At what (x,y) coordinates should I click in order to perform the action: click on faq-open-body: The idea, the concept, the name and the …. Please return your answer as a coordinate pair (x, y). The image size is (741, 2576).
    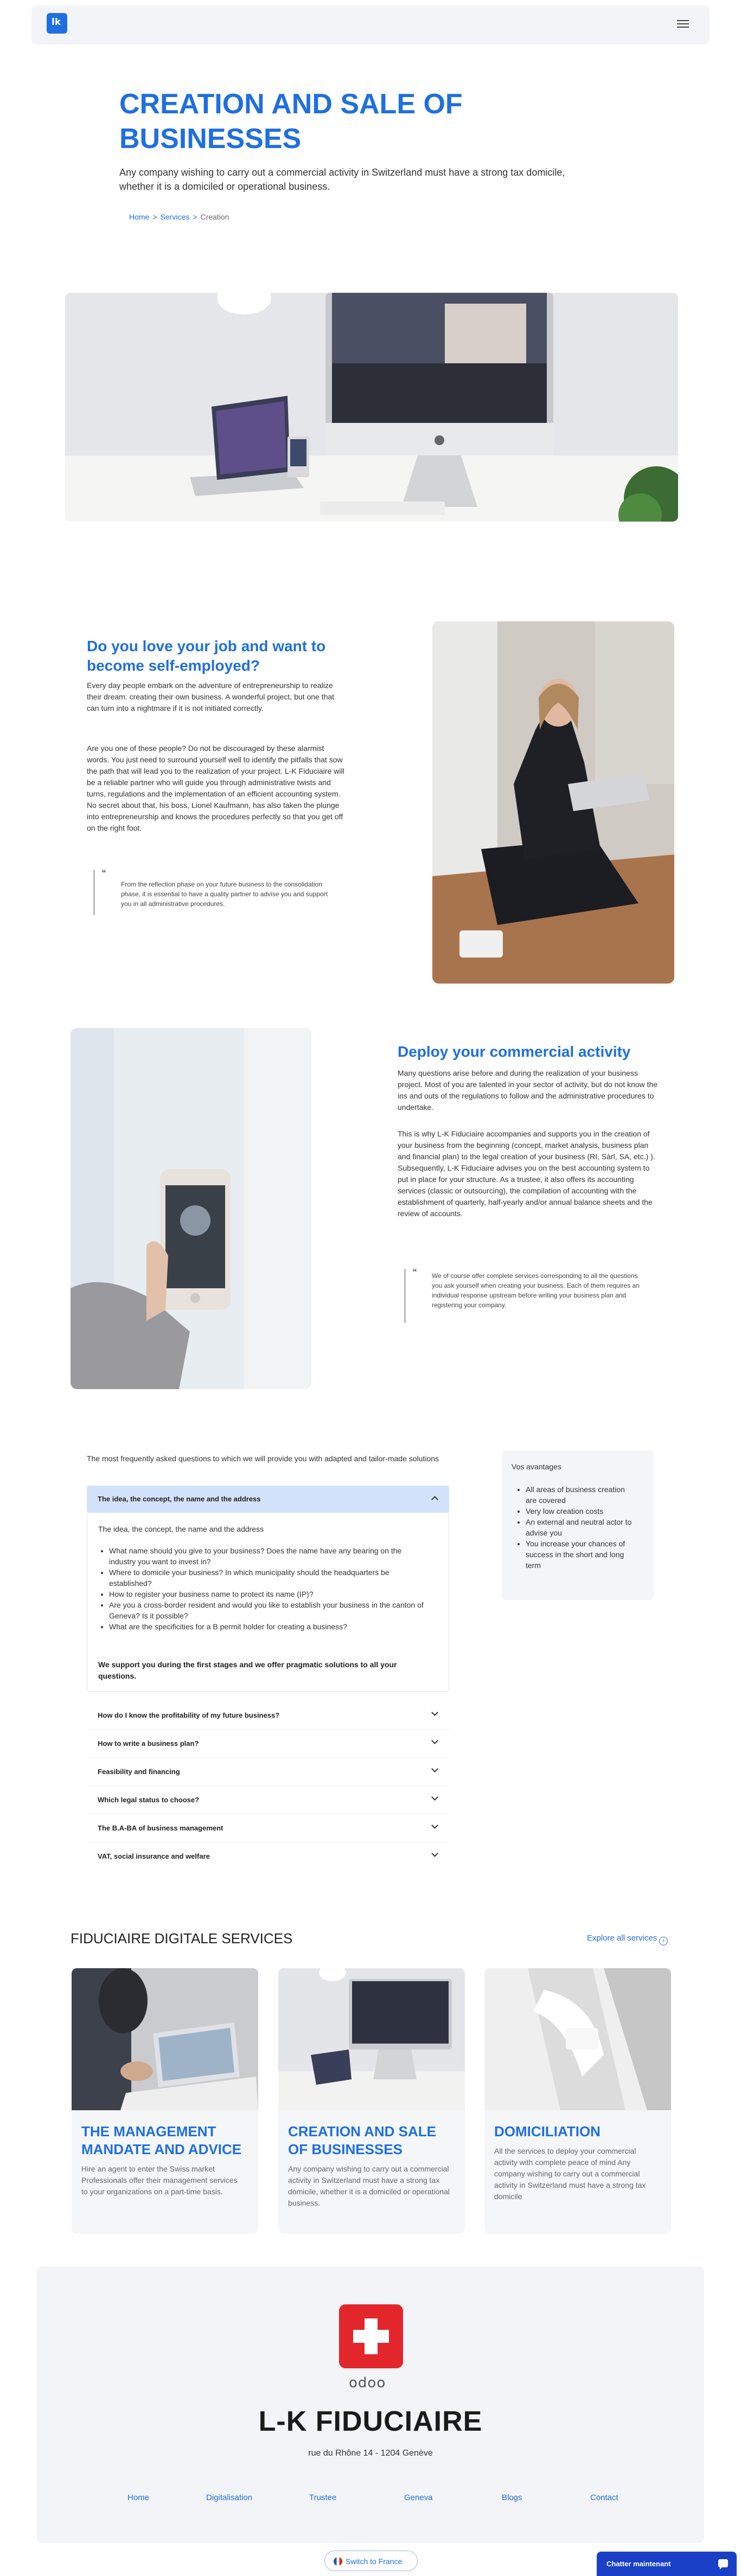
    Looking at the image, I should click on (268, 1603).